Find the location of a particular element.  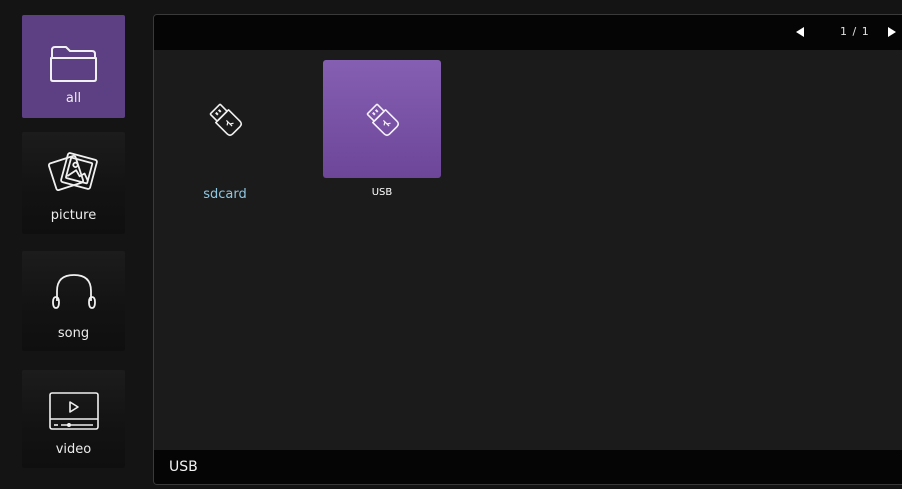

sidebar-item-song: song is located at coordinates (73, 301).